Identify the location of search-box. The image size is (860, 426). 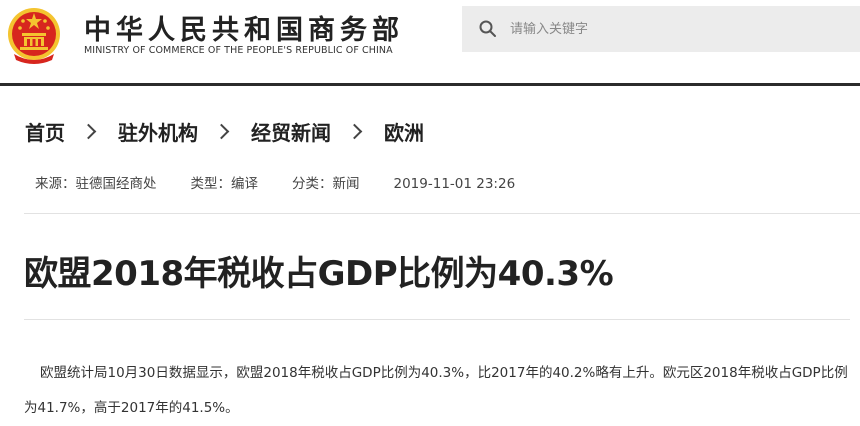
(661, 29).